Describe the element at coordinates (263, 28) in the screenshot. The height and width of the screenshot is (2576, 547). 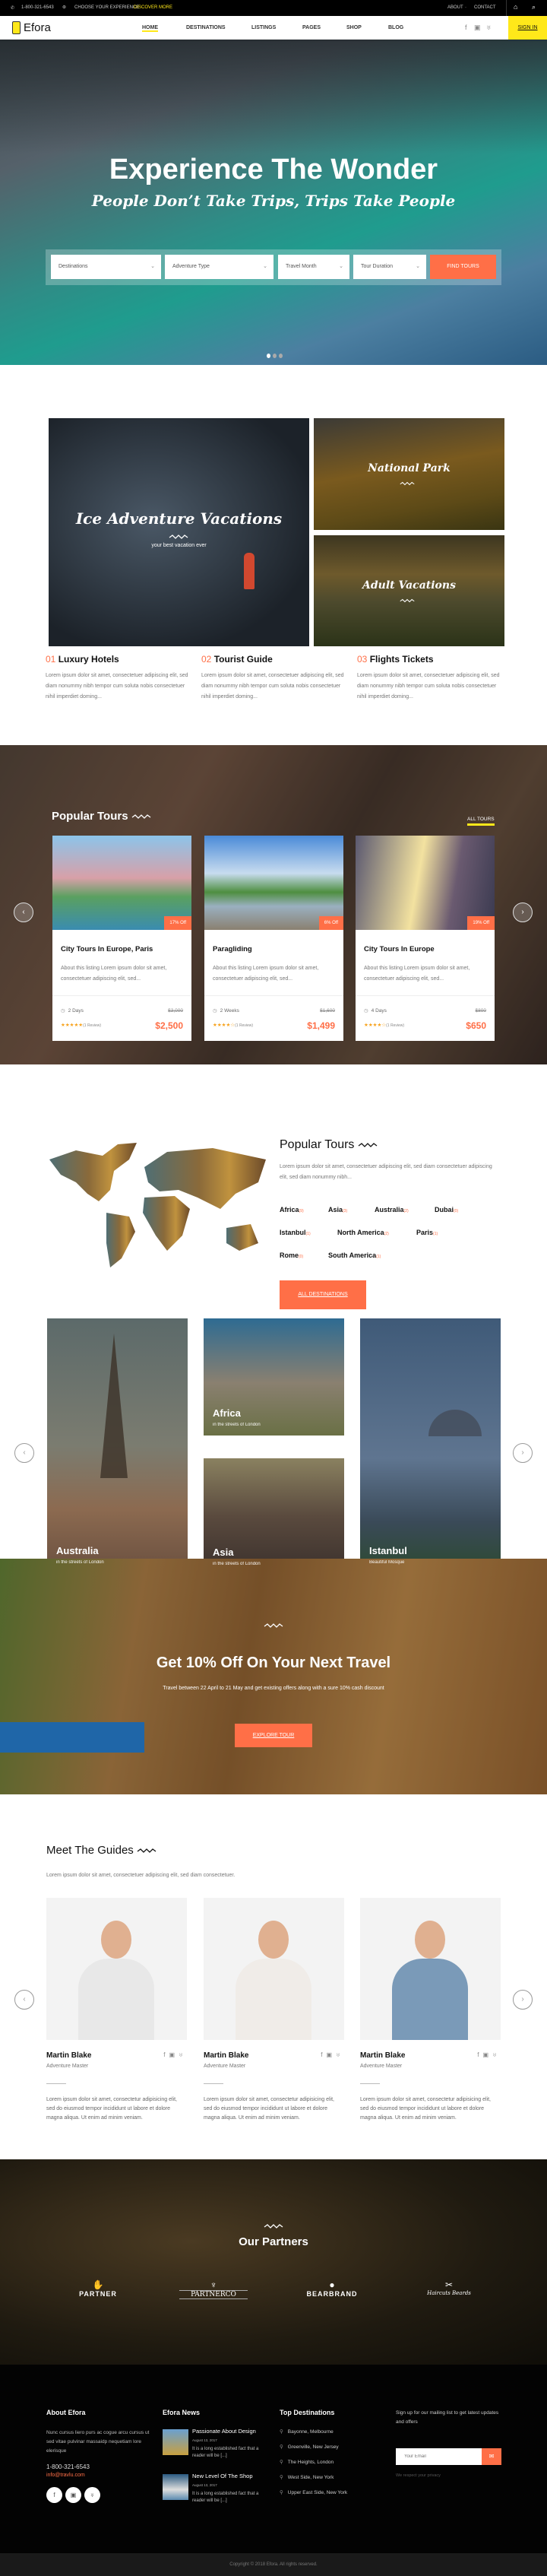
I see `nav-listings: LISTINGS` at that location.